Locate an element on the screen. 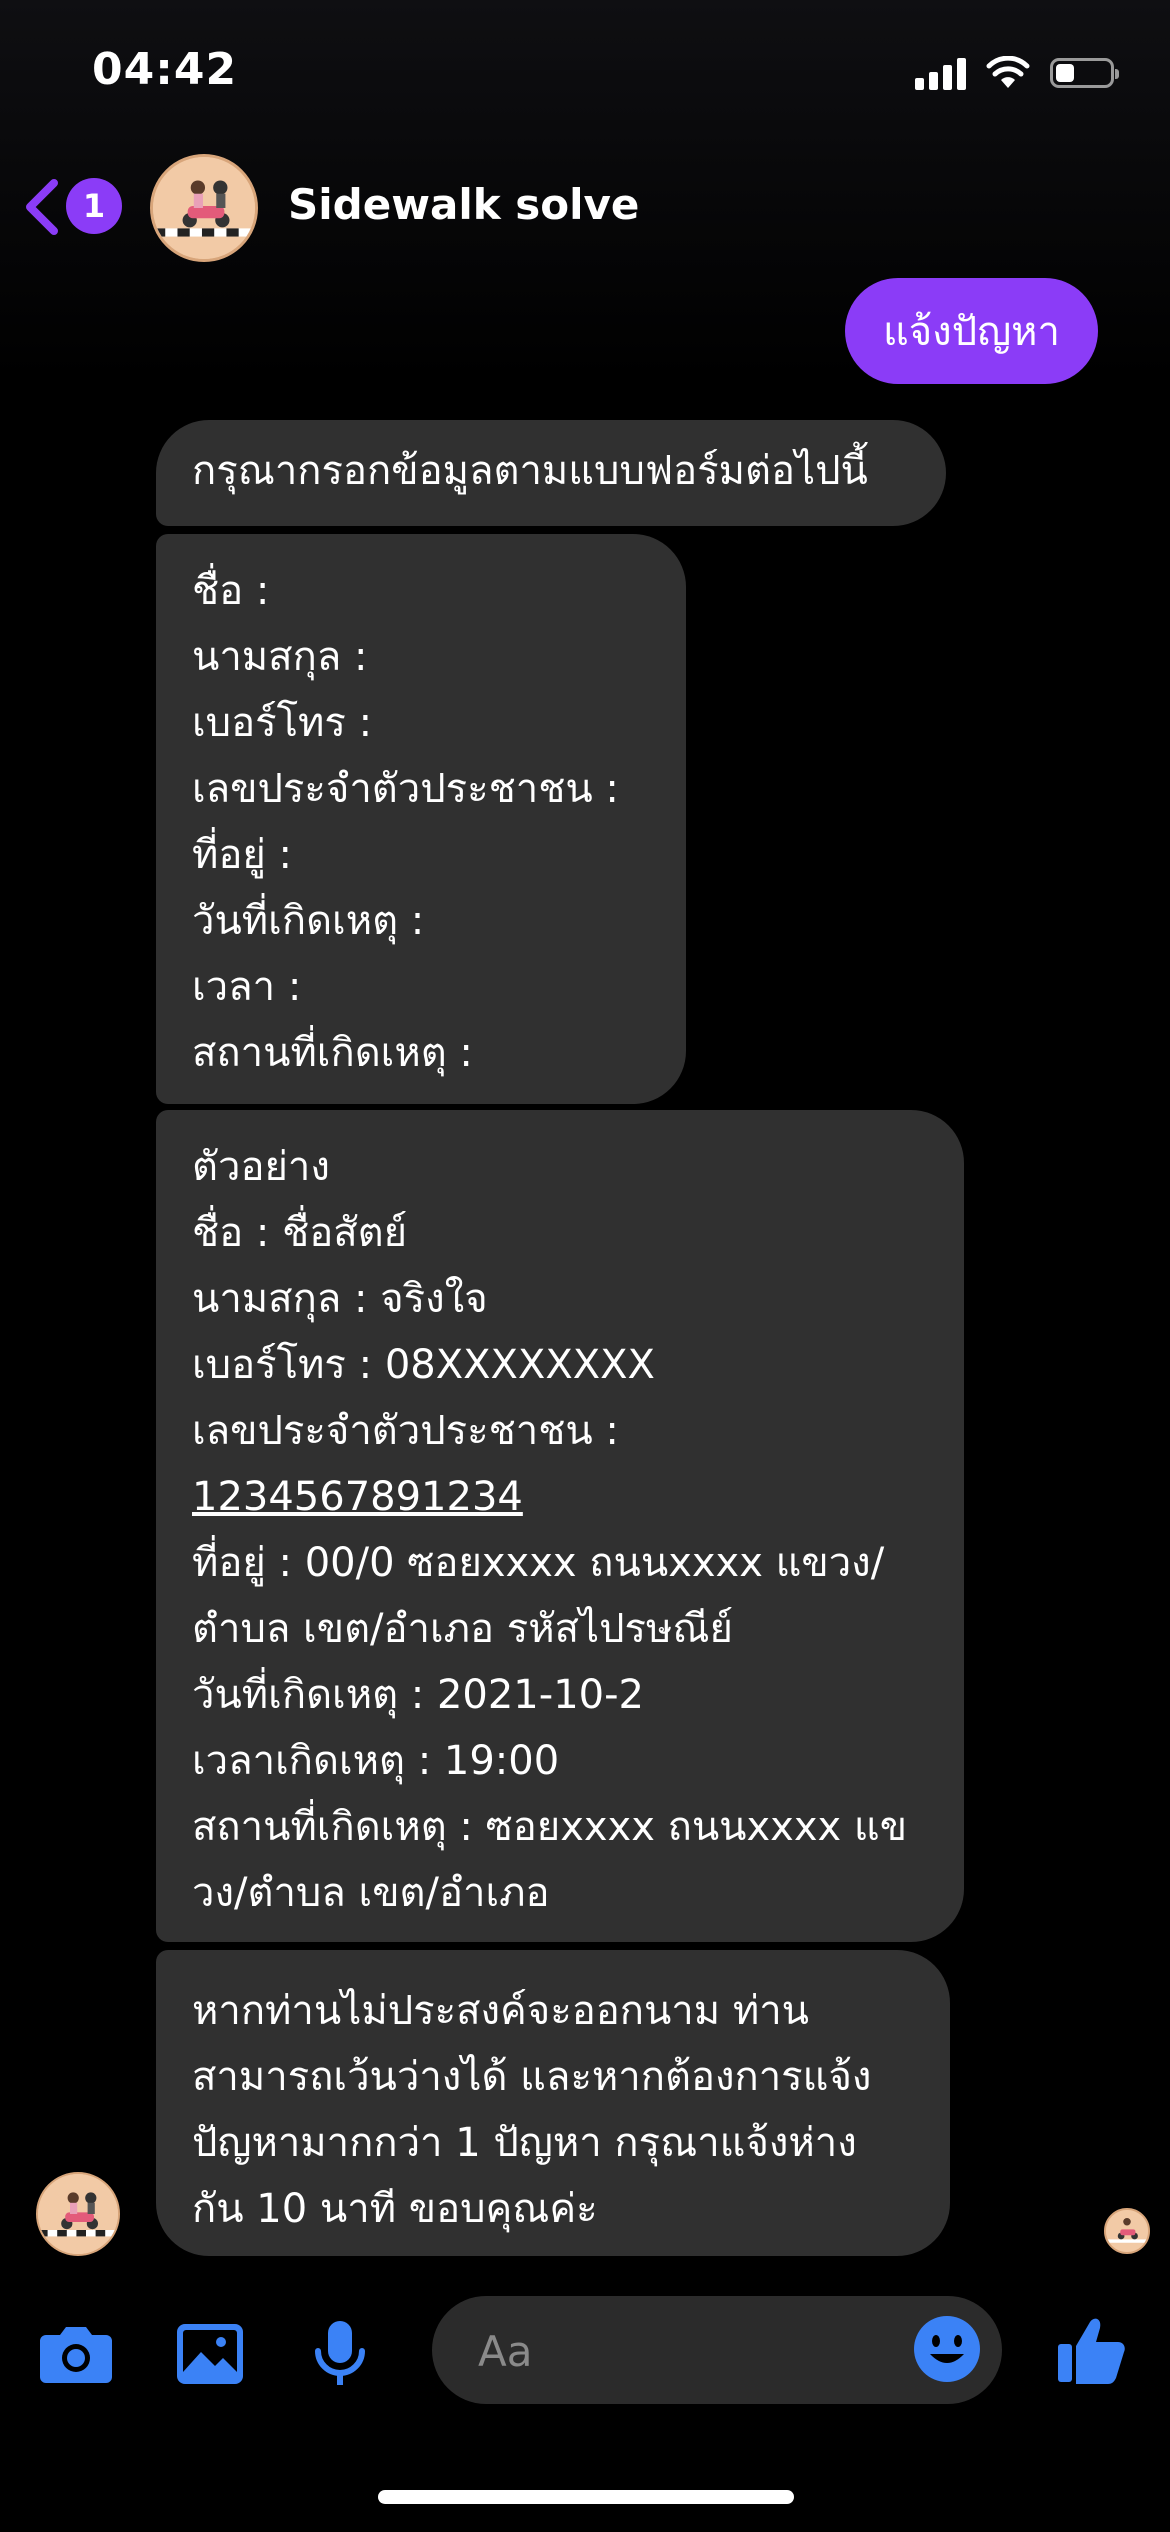 This screenshot has height=2532, width=1170. chat-header: 1 Sidewalk solve is located at coordinates (585, 206).